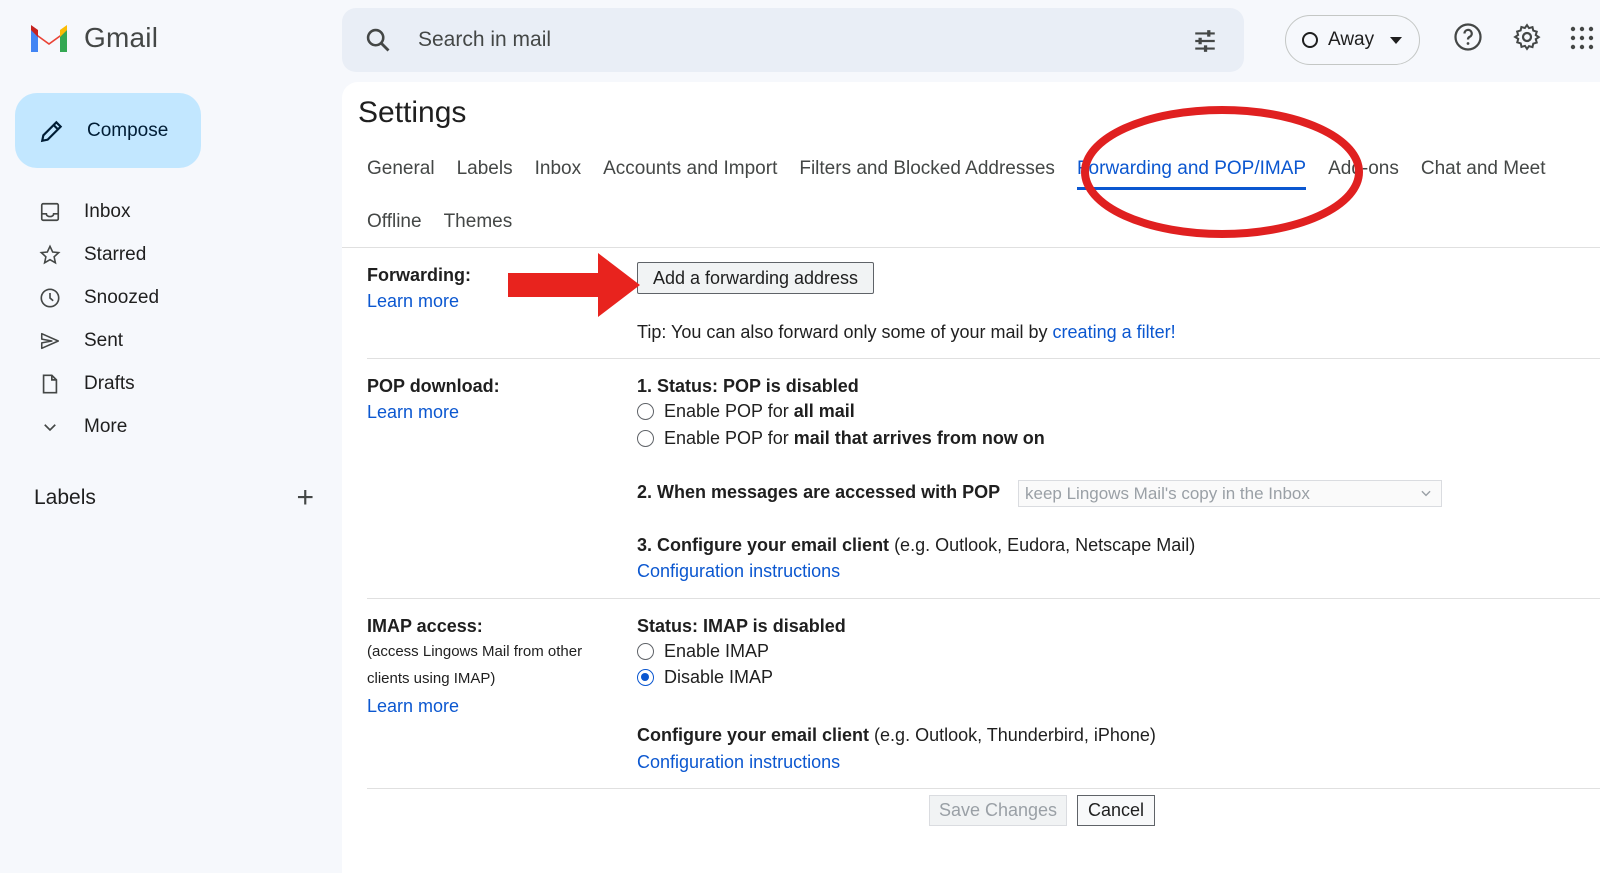 The image size is (1600, 873). What do you see at coordinates (1483, 169) in the screenshot?
I see `tab-chat-meet: Chat and Meet` at bounding box center [1483, 169].